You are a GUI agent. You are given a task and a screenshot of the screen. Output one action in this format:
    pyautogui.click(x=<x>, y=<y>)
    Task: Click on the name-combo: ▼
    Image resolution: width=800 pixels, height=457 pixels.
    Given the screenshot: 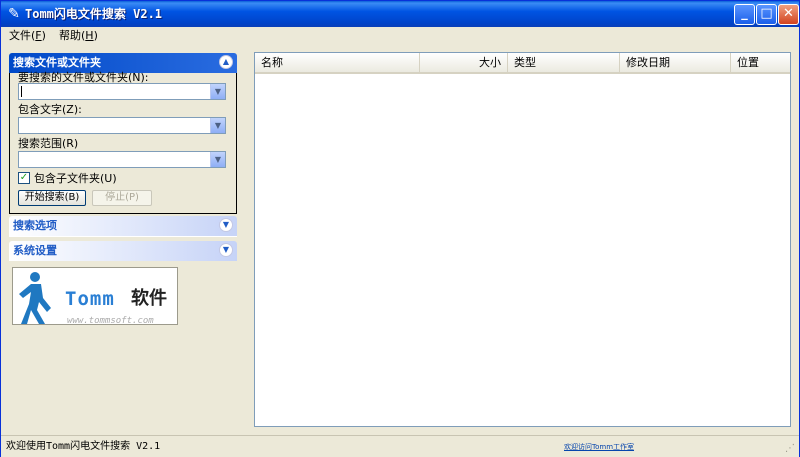 What is the action you would take?
    pyautogui.click(x=122, y=91)
    